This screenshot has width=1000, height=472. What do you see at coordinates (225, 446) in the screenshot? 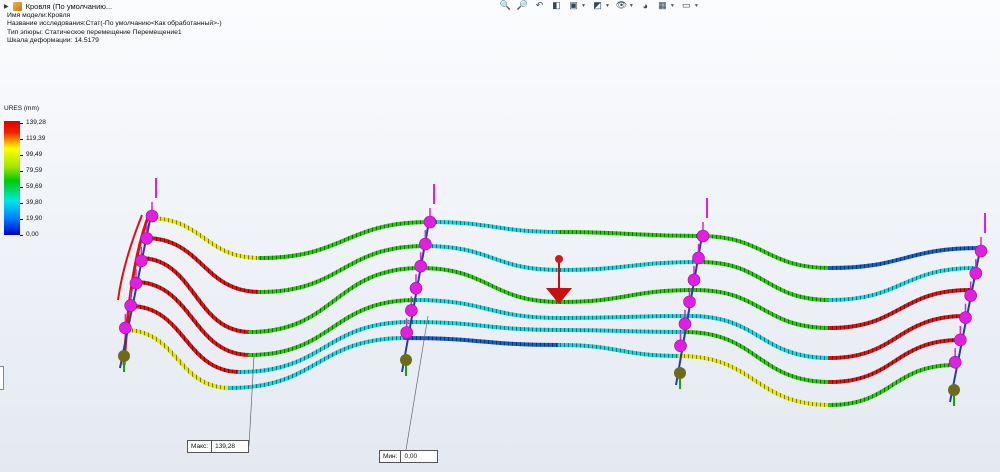
I see `max-value: 139,28` at bounding box center [225, 446].